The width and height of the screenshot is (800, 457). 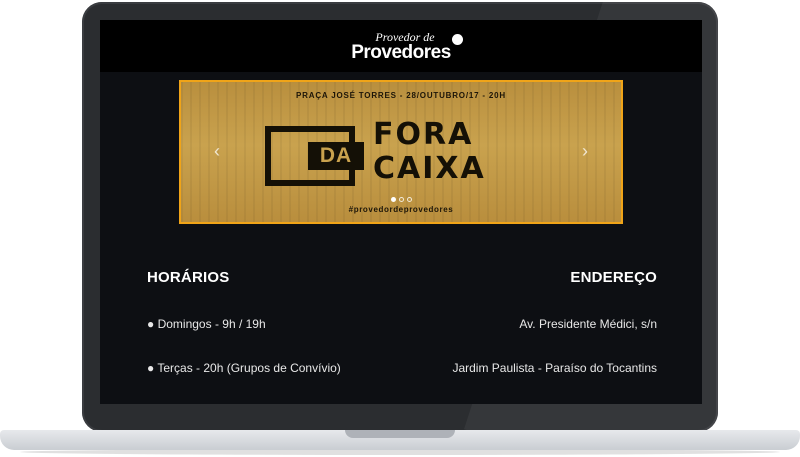 I want to click on banner-hashtag: #provedordeprovedores, so click(x=401, y=209).